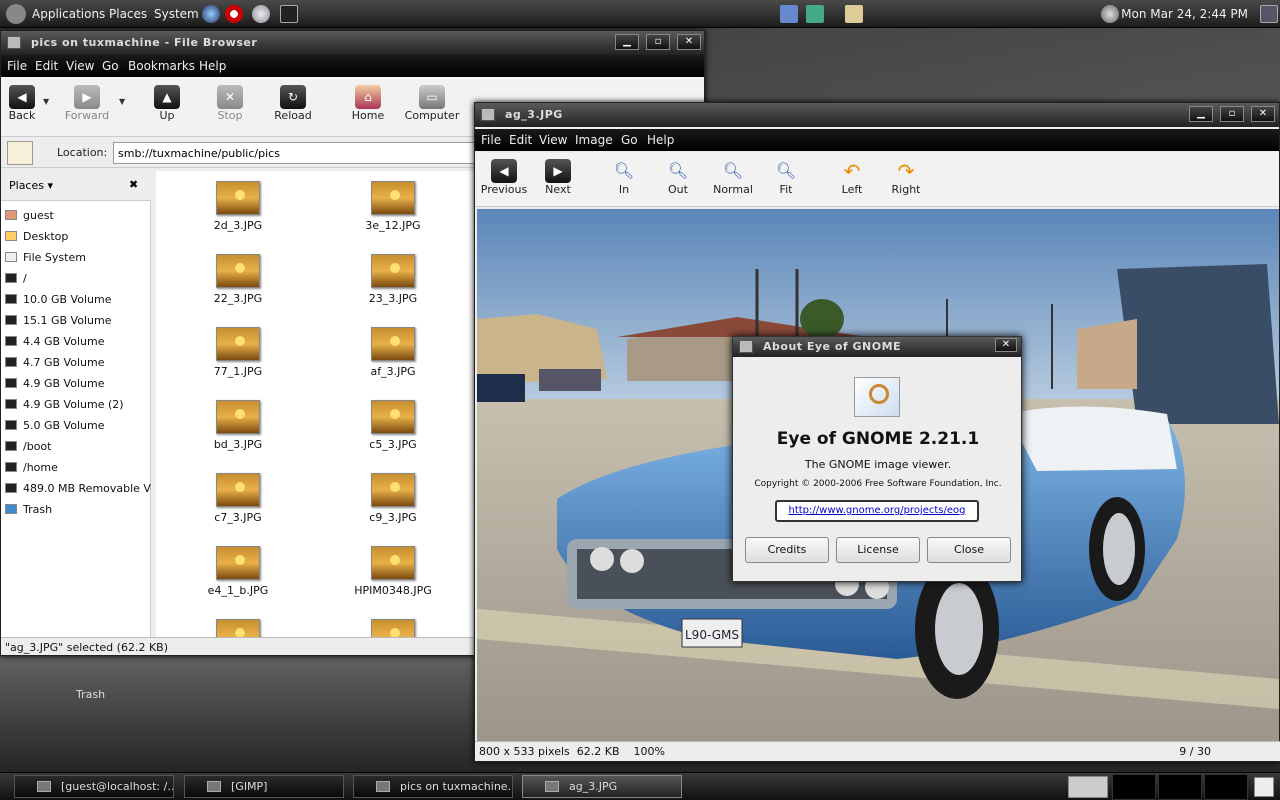 The image size is (1280, 800). Describe the element at coordinates (293, 103) in the screenshot. I see `reload-button: ↻ Reload` at that location.